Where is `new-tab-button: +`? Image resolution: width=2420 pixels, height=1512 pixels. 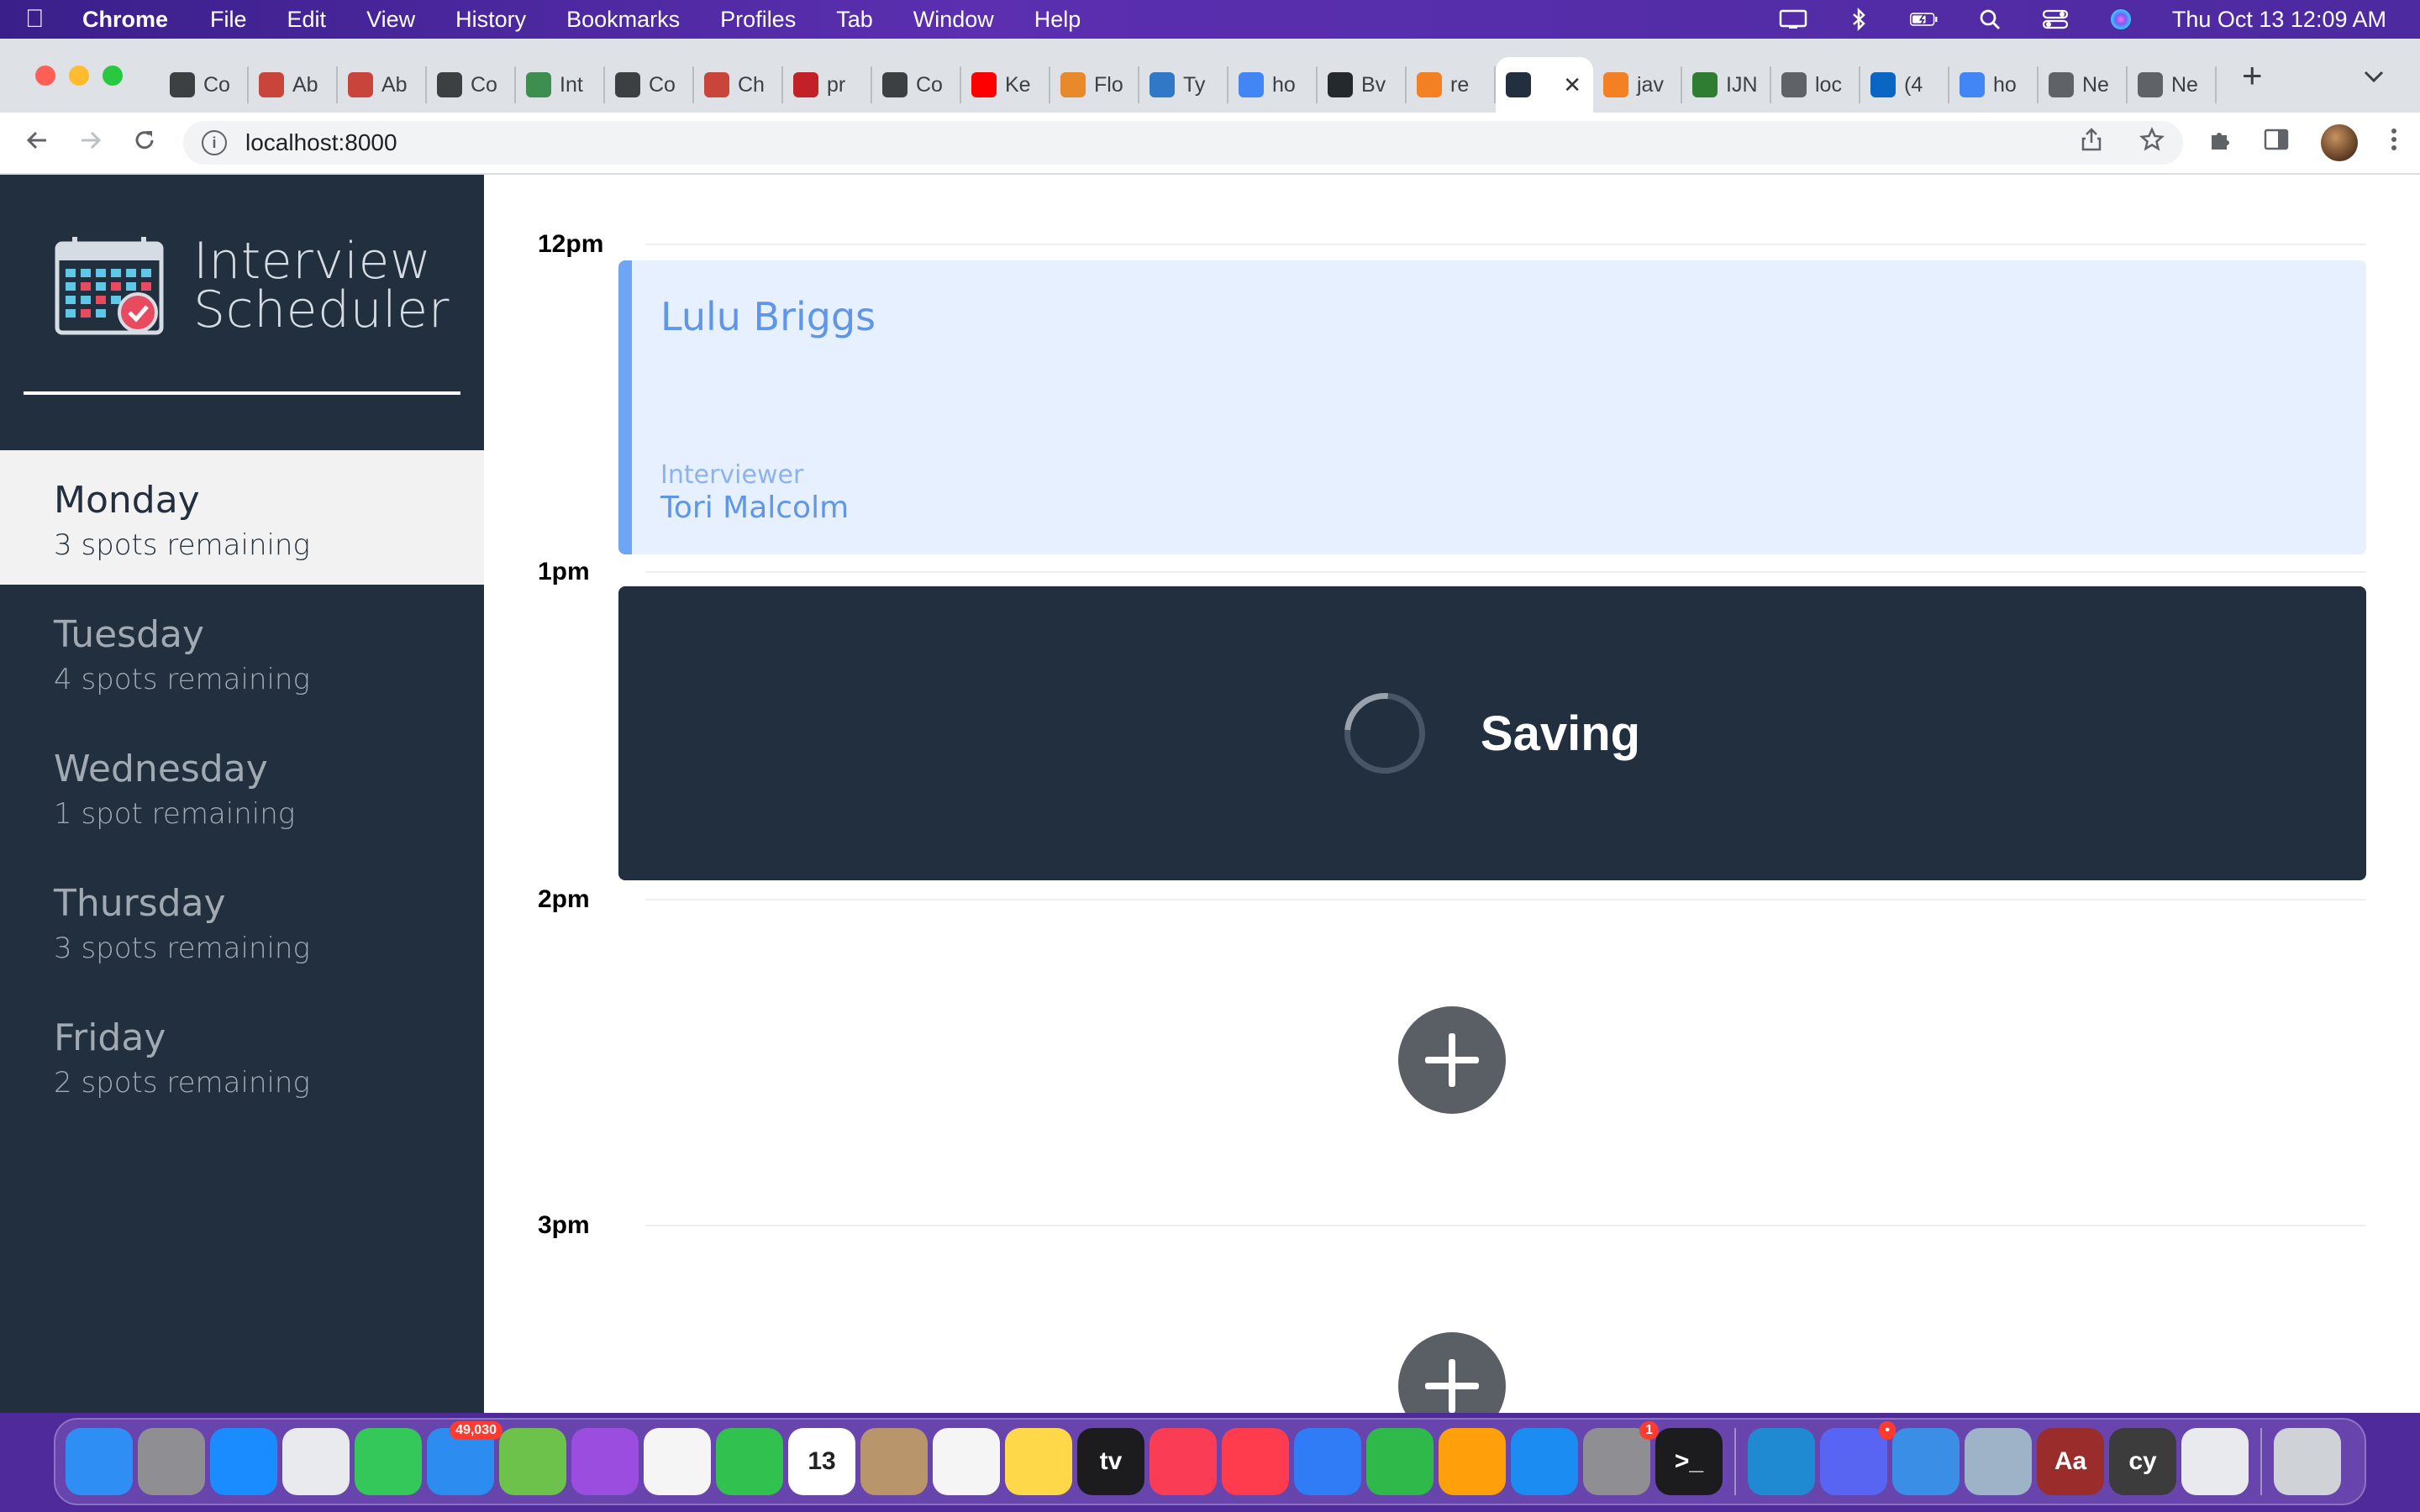
new-tab-button: + is located at coordinates (2252, 75).